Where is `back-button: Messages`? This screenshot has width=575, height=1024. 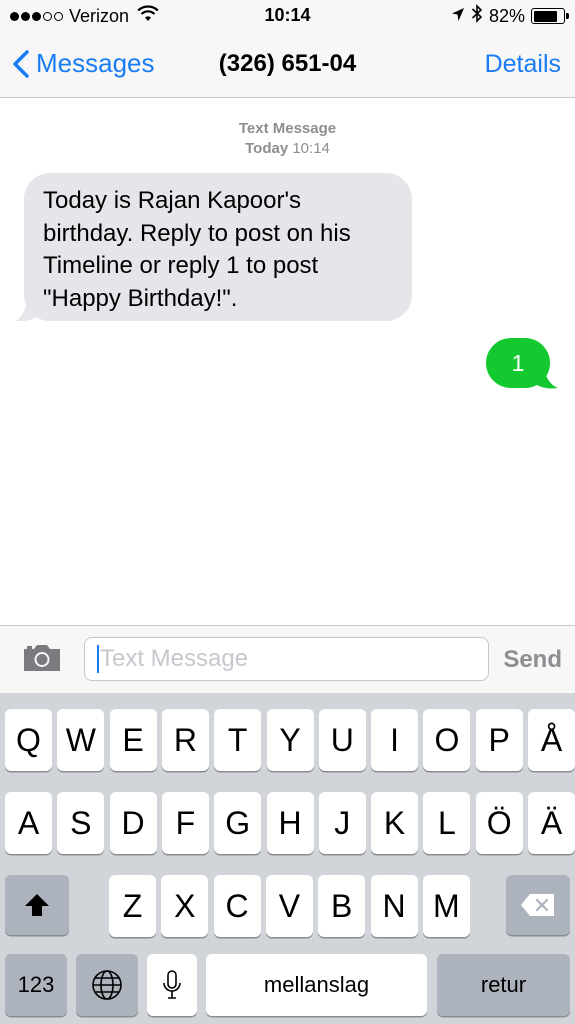 back-button: Messages is located at coordinates (83, 63).